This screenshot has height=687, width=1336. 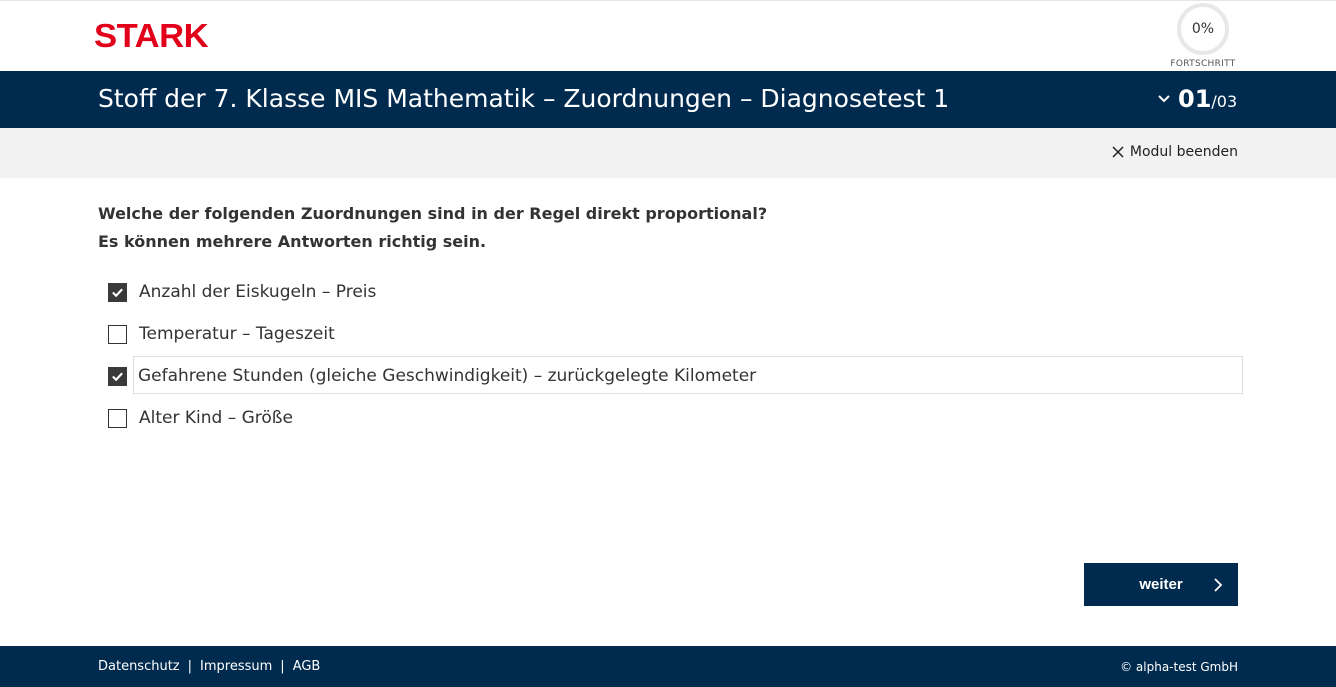 I want to click on next-button-label: weiter, so click(x=1161, y=584).